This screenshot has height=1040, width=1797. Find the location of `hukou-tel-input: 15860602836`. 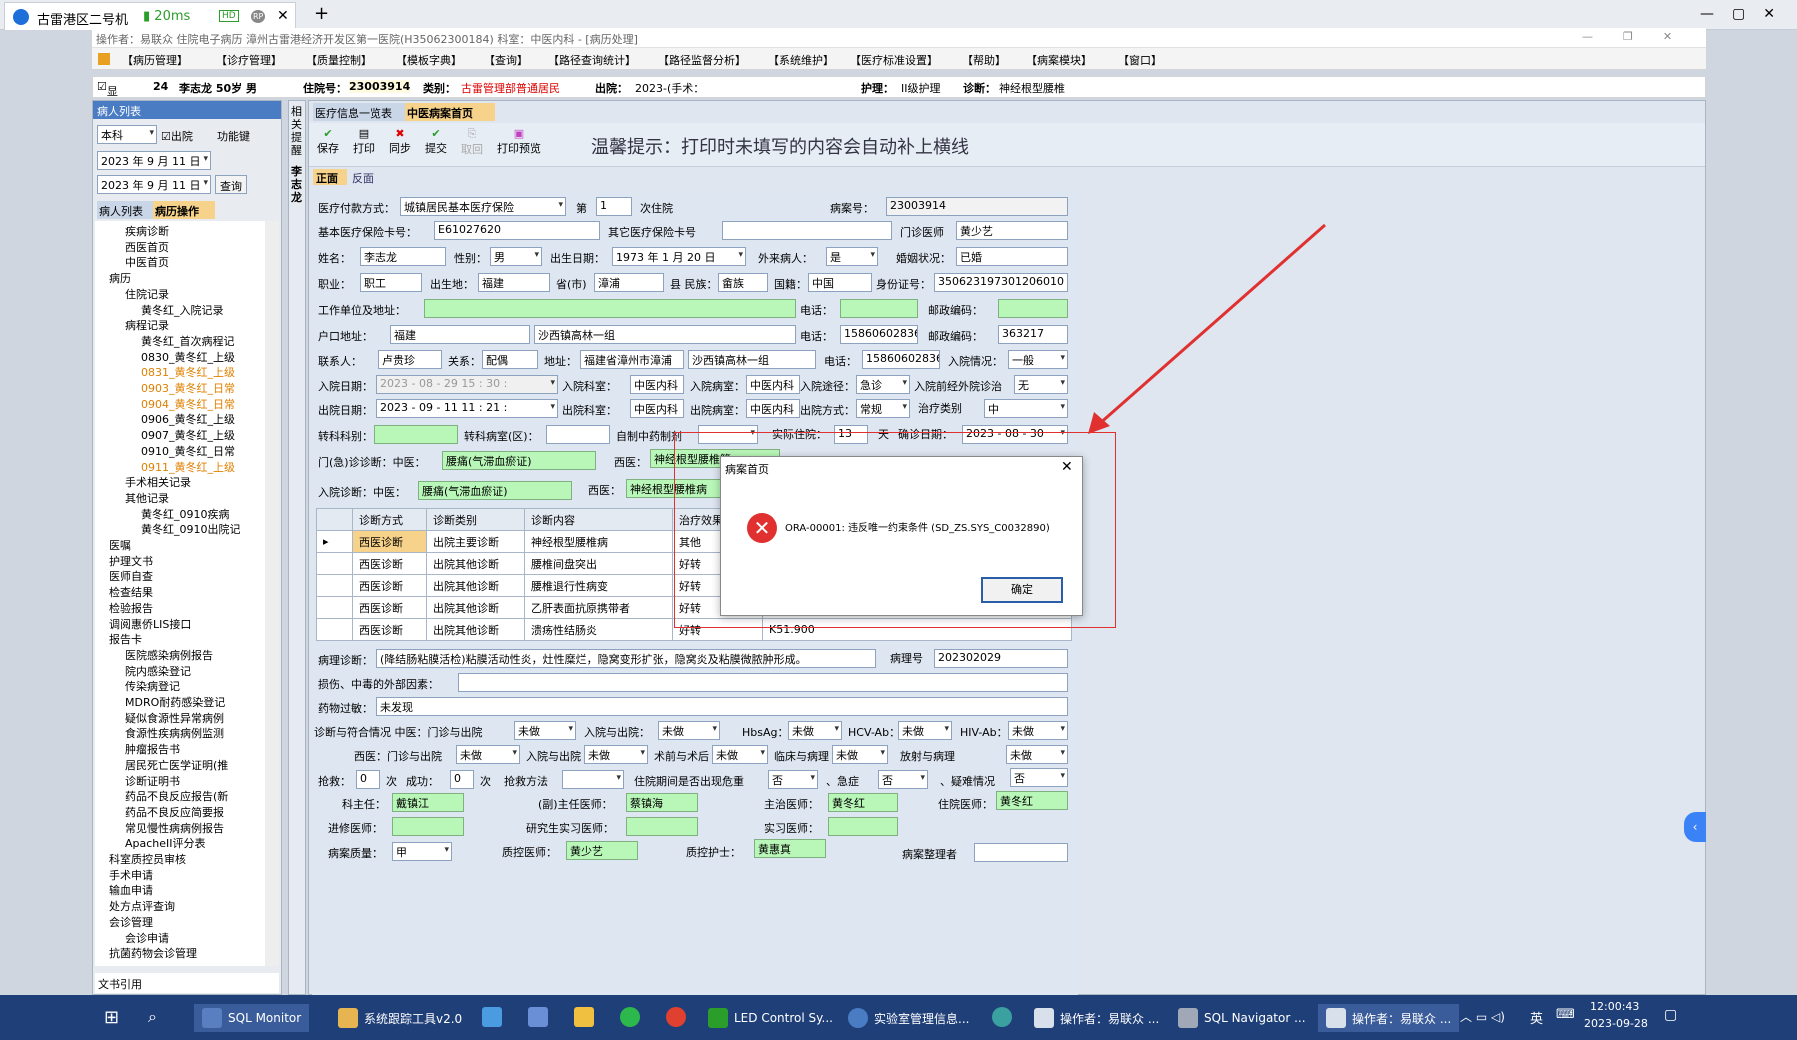

hukou-tel-input: 15860602836 is located at coordinates (879, 334).